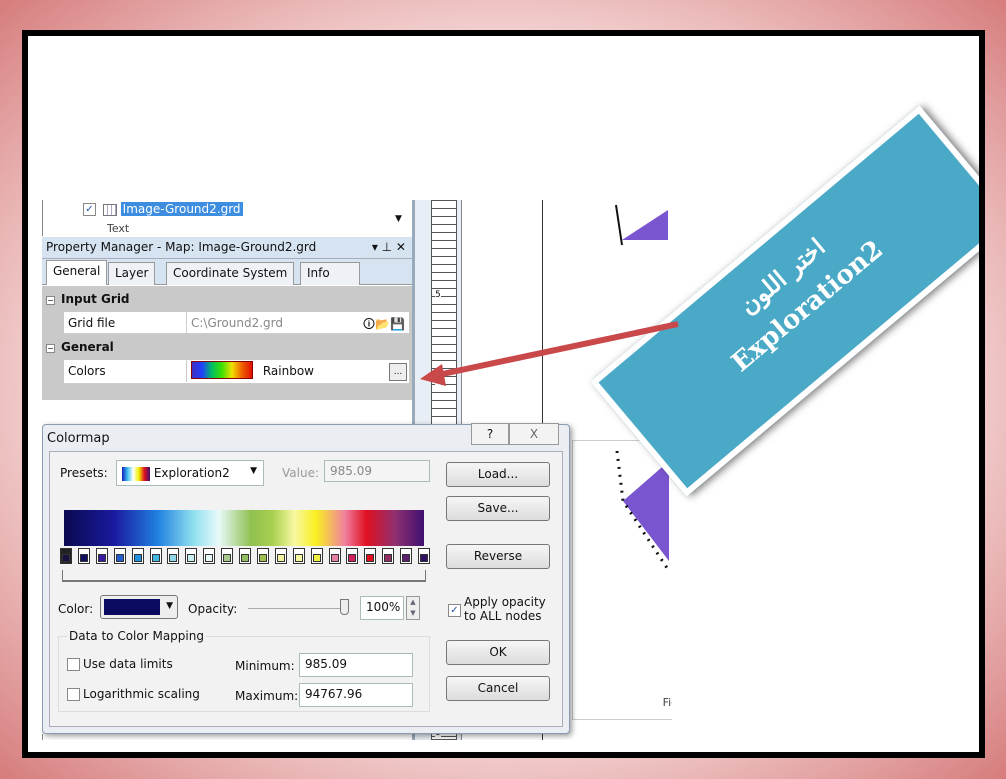 The width and height of the screenshot is (1006, 779). I want to click on arrow-icon, so click(549, 353).